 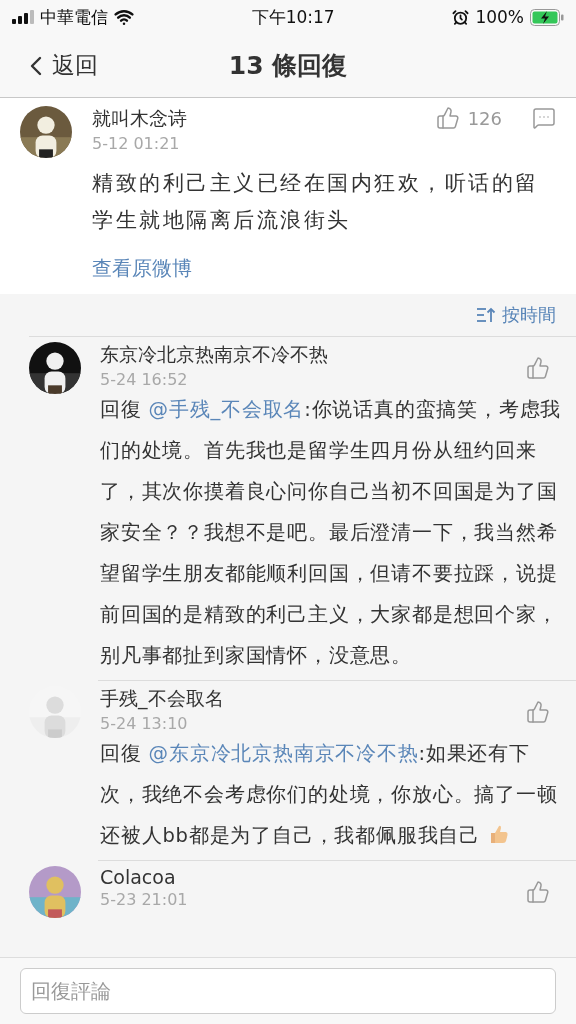 What do you see at coordinates (293, 17) in the screenshot?
I see `status-time: 下午10:17` at bounding box center [293, 17].